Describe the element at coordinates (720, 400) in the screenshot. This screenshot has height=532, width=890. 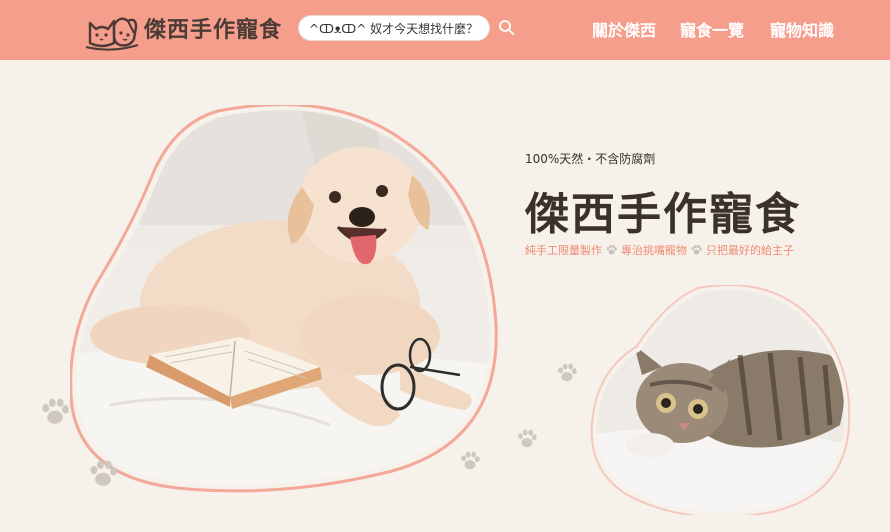
I see `cat-photo` at that location.